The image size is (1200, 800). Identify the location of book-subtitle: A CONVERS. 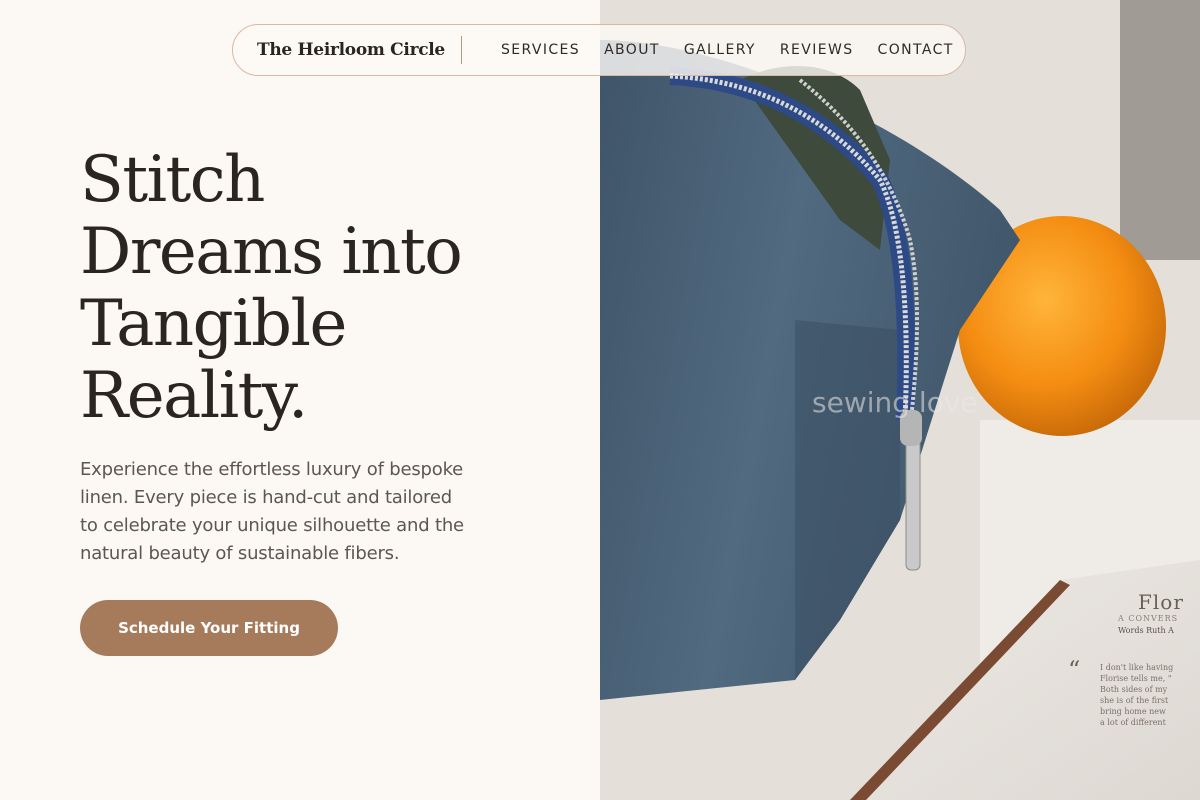
(1148, 618).